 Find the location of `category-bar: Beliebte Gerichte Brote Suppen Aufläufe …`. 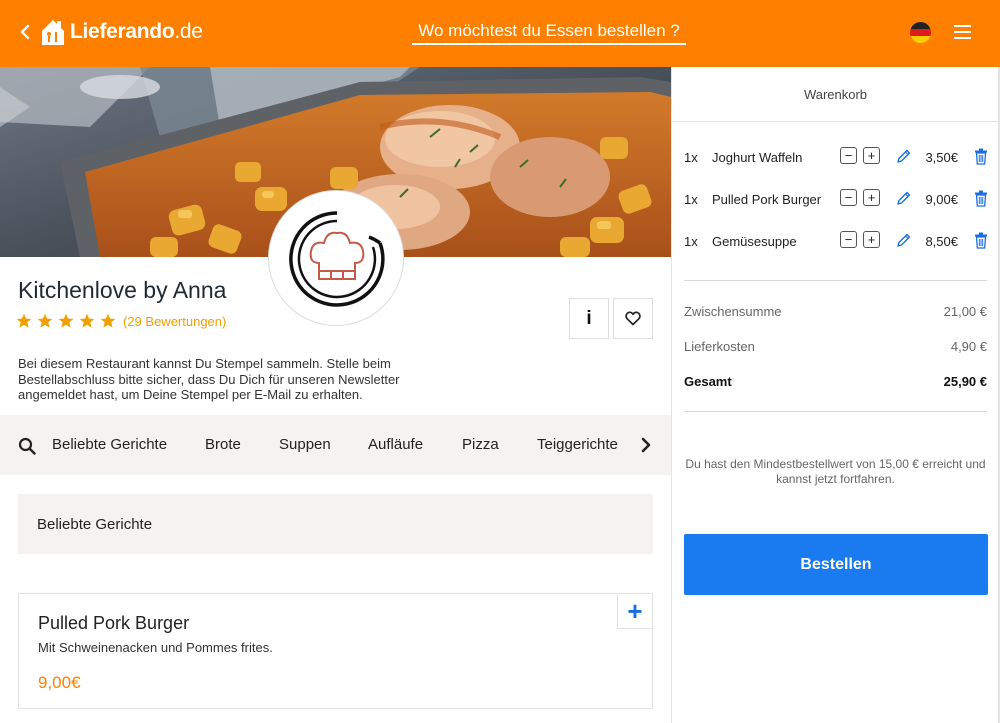

category-bar: Beliebte Gerichte Brote Suppen Aufläufe … is located at coordinates (335, 445).